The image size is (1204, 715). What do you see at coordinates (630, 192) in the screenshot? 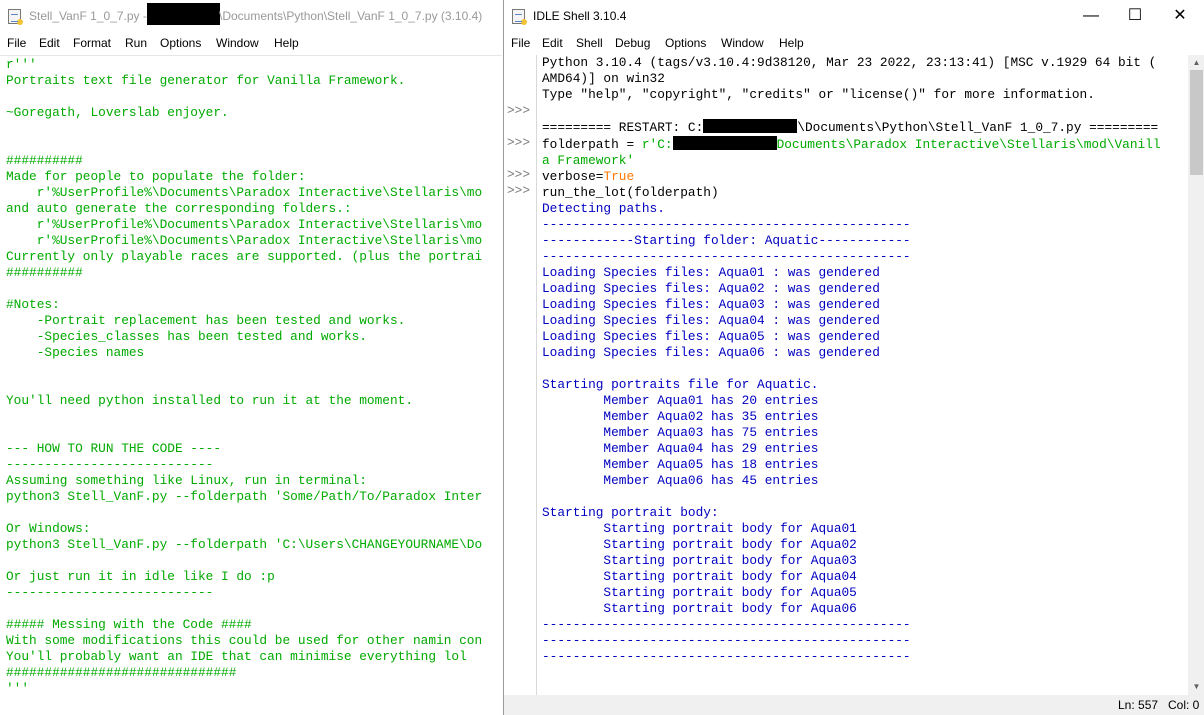
I see `command-run: run_the_lot(folderpath)` at bounding box center [630, 192].